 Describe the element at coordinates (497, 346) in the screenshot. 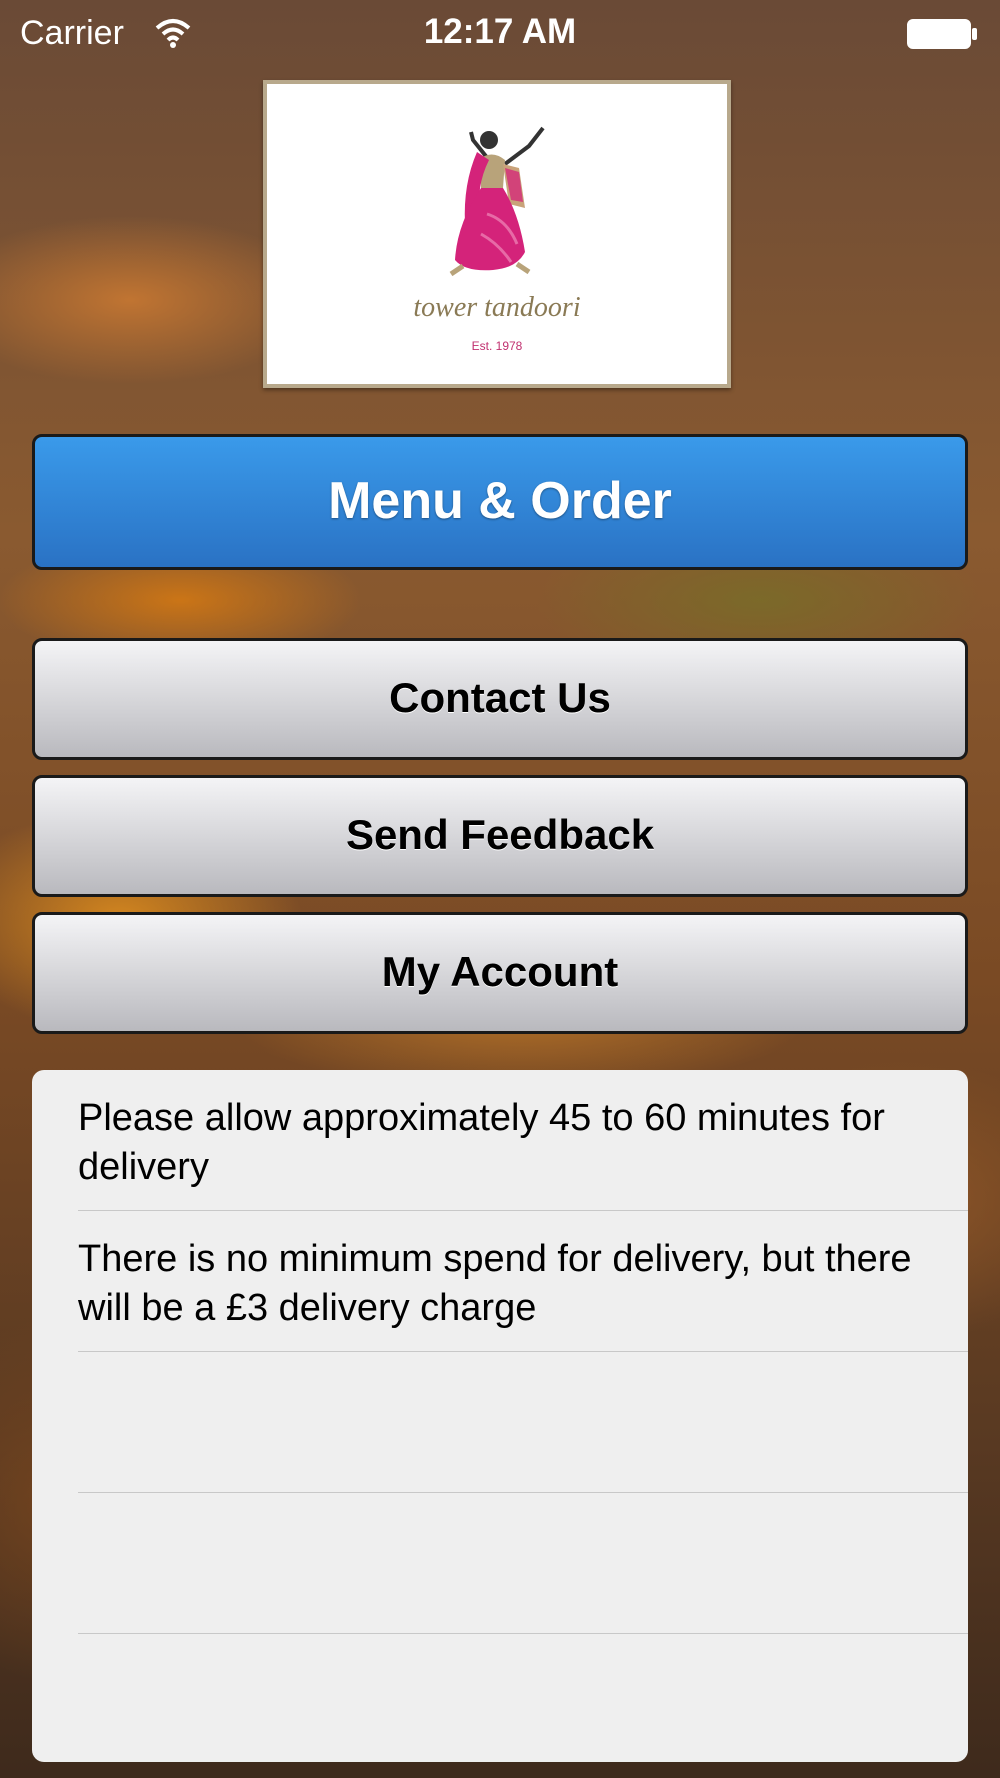

I see `logo-established-text: Est. 1978` at that location.